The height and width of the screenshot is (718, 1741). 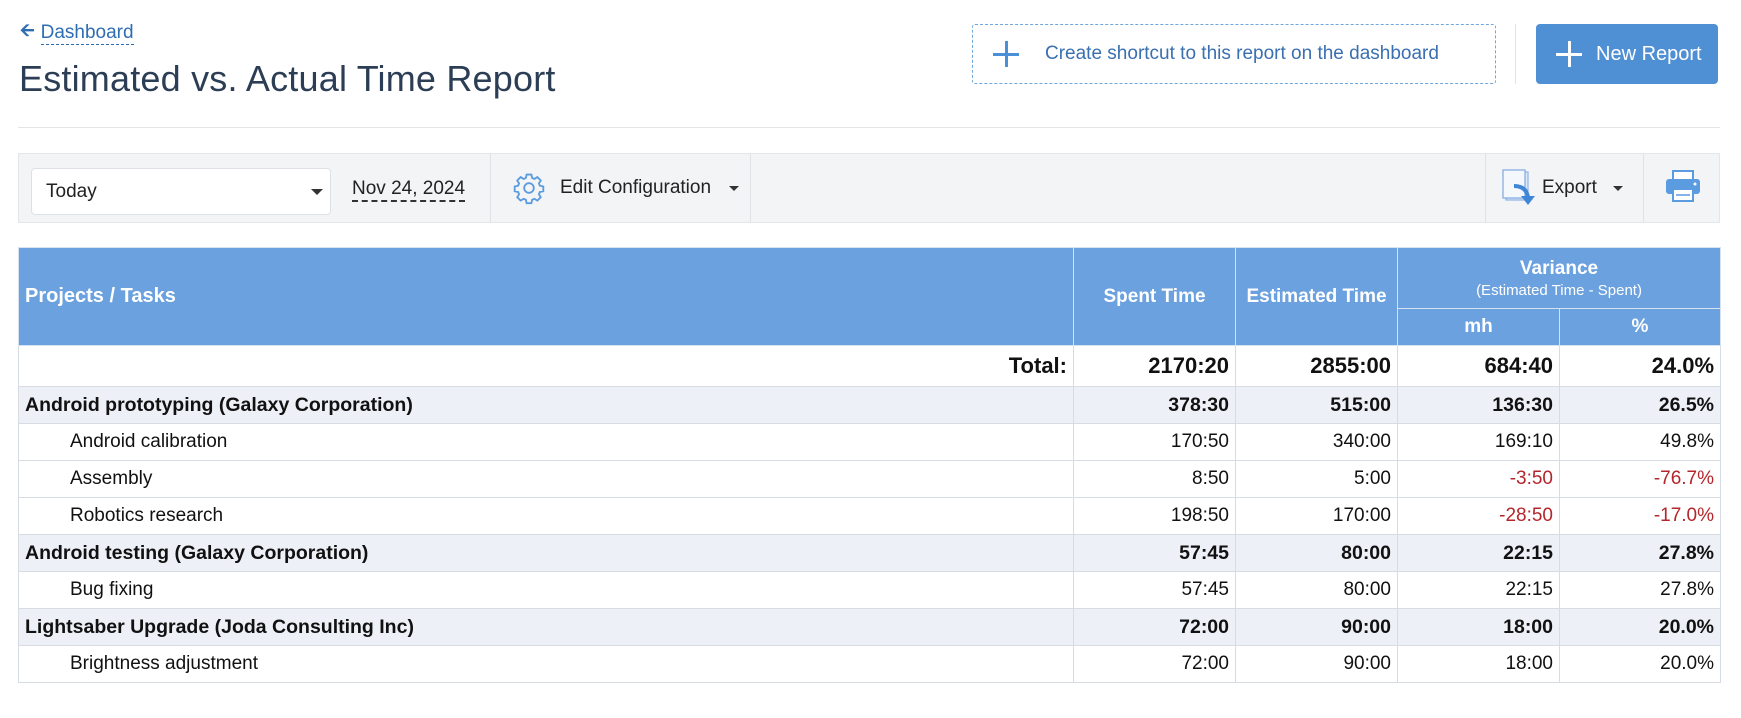 I want to click on header-separator, so click(x=1515, y=54).